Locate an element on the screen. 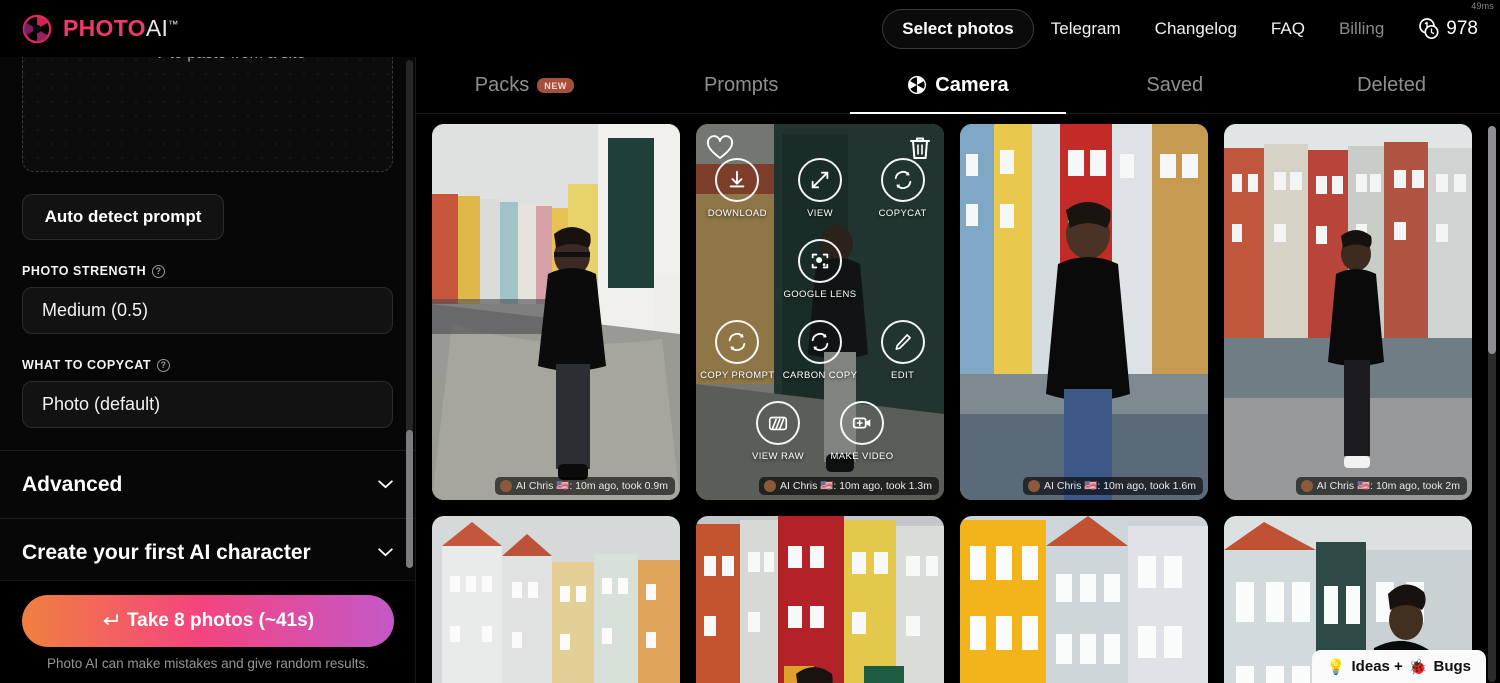  tab-packs-label: Packs is located at coordinates (502, 84).